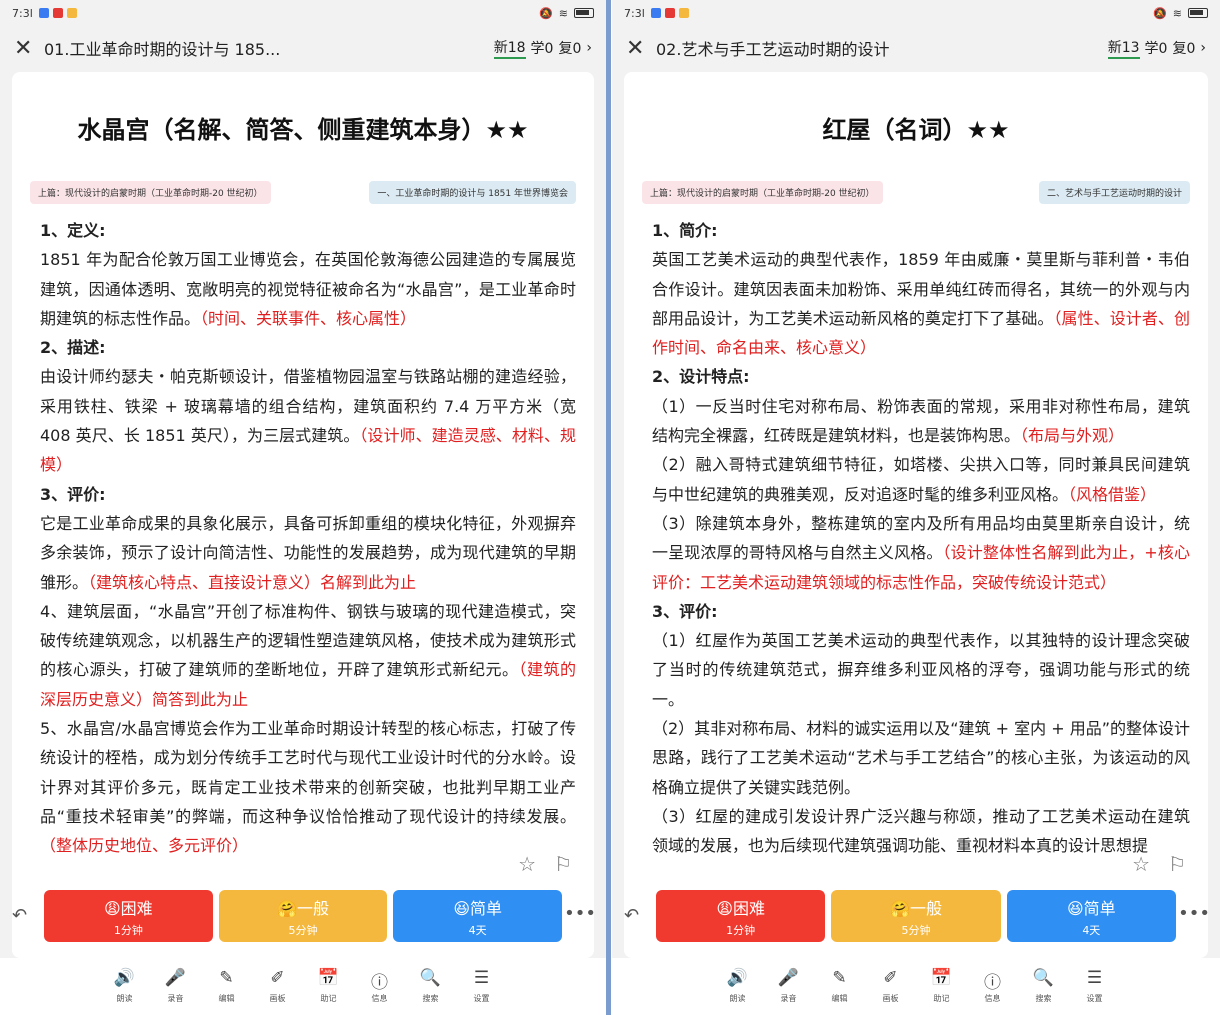  What do you see at coordinates (1156, 48) in the screenshot?
I see `deck-stats: 新13 学0 复0 ›` at bounding box center [1156, 48].